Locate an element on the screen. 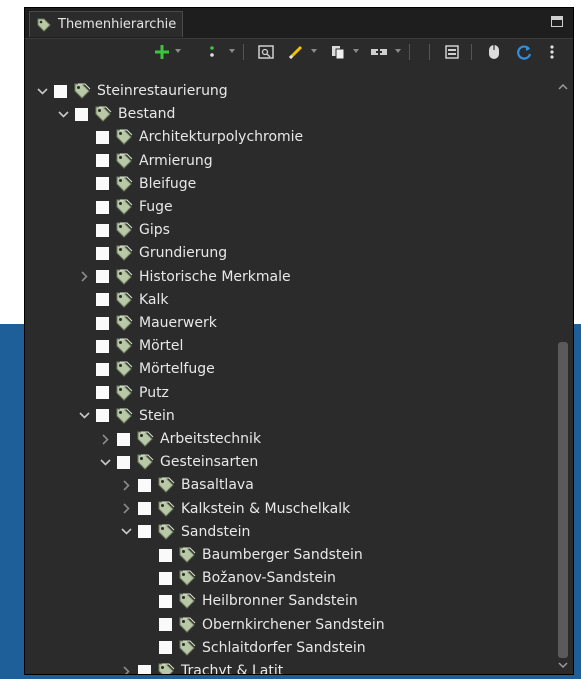 The width and height of the screenshot is (581, 679). tree-item: Baumberger Sandstein is located at coordinates (252, 555).